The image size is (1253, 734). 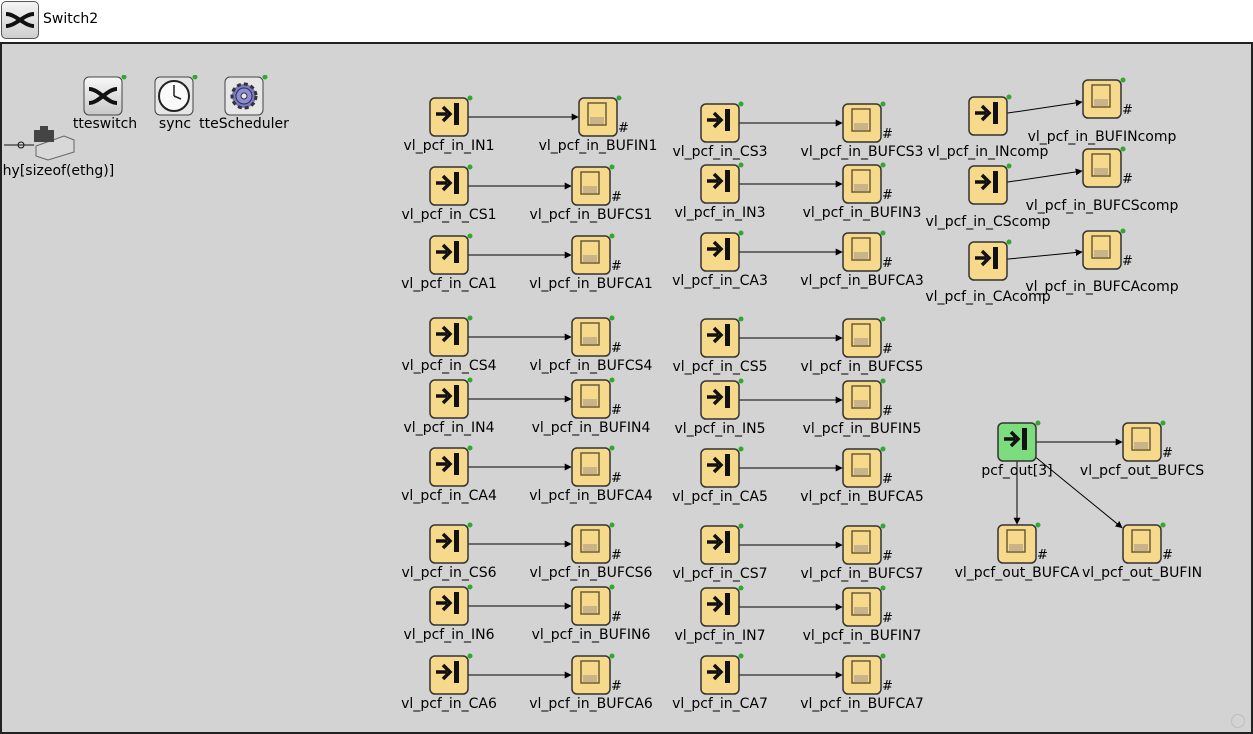 I want to click on module-label: vl_pcf_out_BUFCA, so click(x=1017, y=573).